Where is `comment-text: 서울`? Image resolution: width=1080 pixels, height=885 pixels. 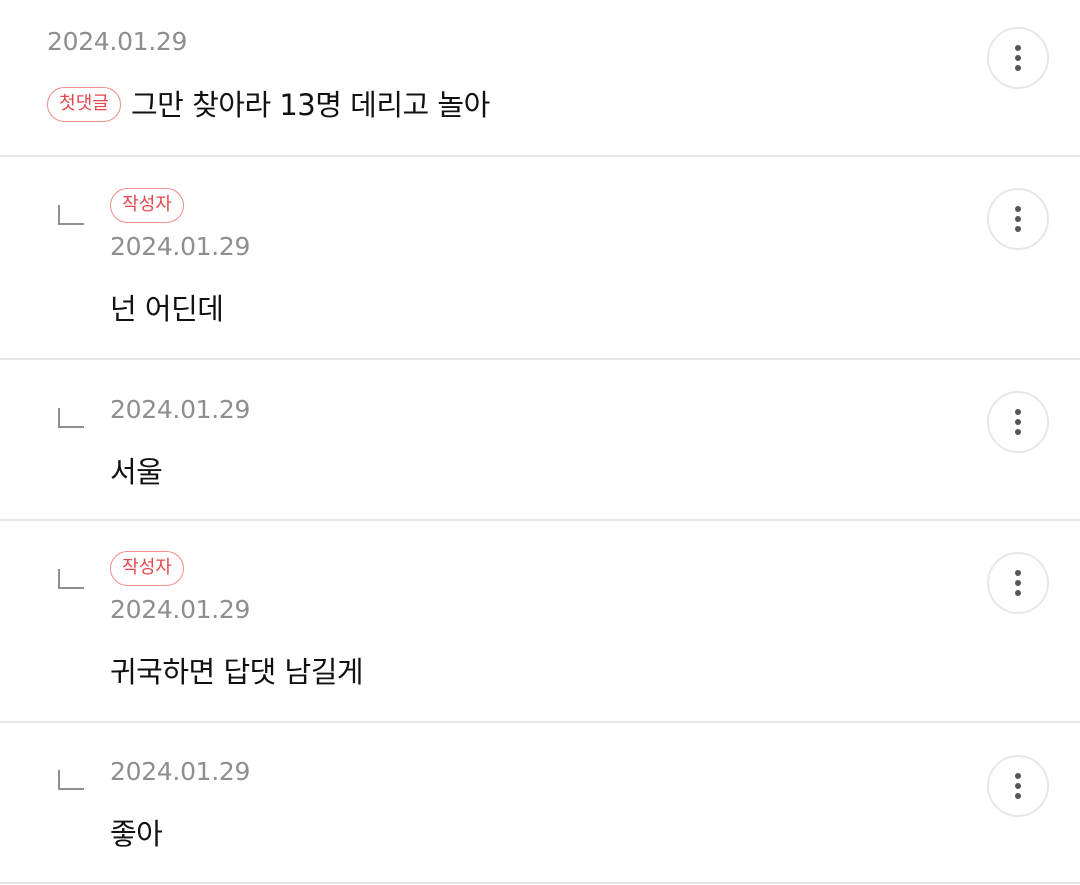
comment-text: 서울 is located at coordinates (136, 472).